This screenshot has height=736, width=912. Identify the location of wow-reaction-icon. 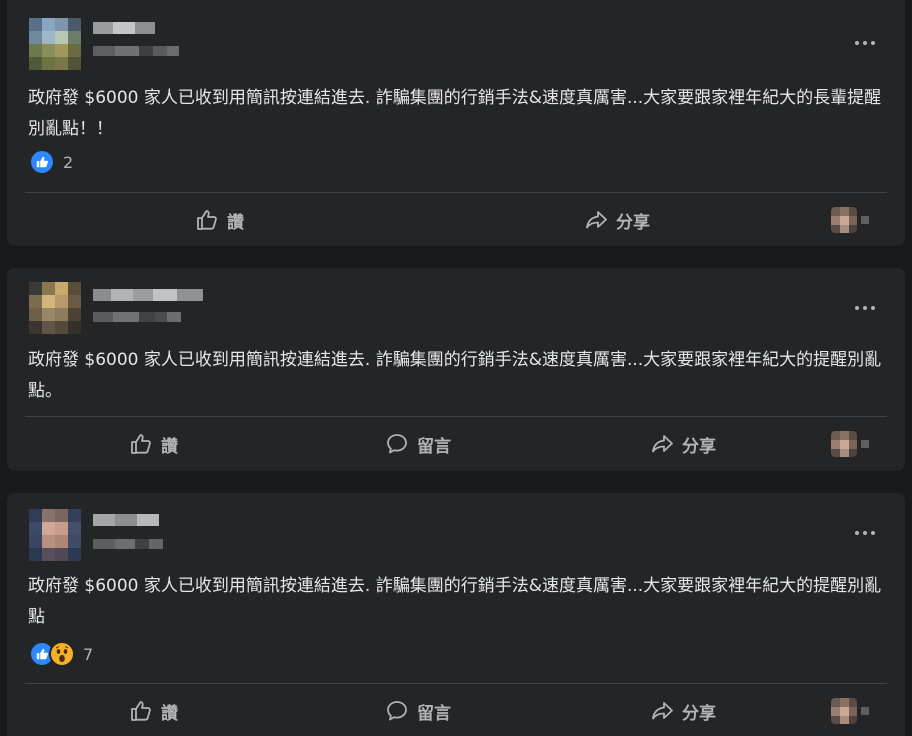
(62, 654).